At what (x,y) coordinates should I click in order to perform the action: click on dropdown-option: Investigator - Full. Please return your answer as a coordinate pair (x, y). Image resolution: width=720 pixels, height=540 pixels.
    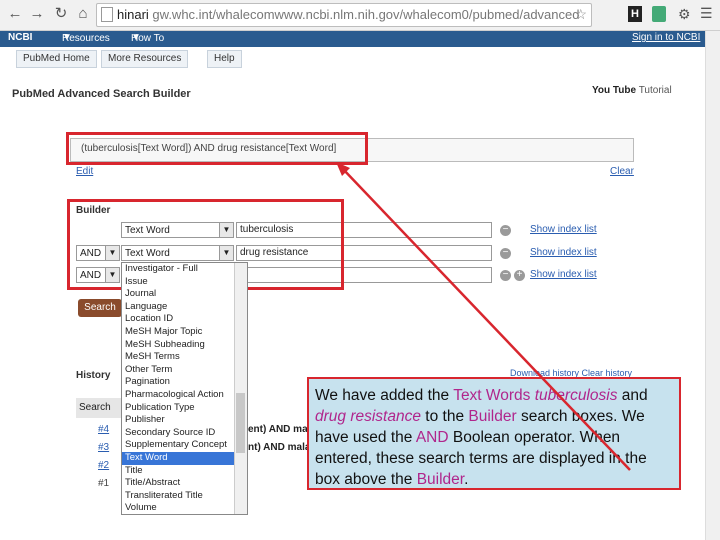
    Looking at the image, I should click on (184, 269).